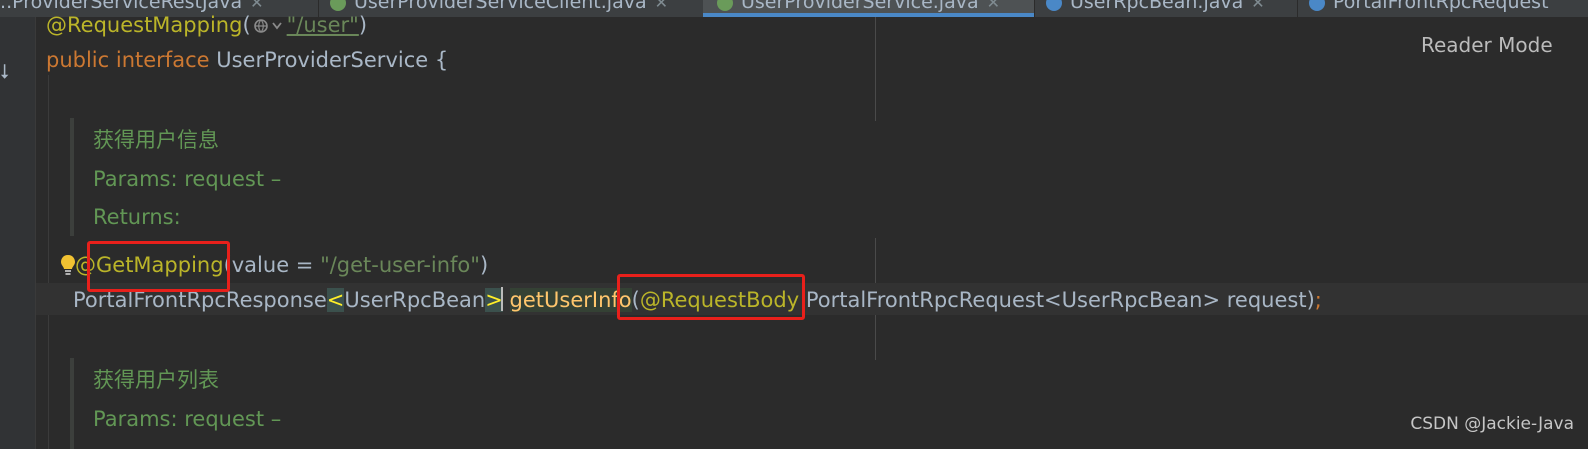 The width and height of the screenshot is (1588, 449). What do you see at coordinates (570, 300) in the screenshot?
I see `method-name: getUserInfo` at bounding box center [570, 300].